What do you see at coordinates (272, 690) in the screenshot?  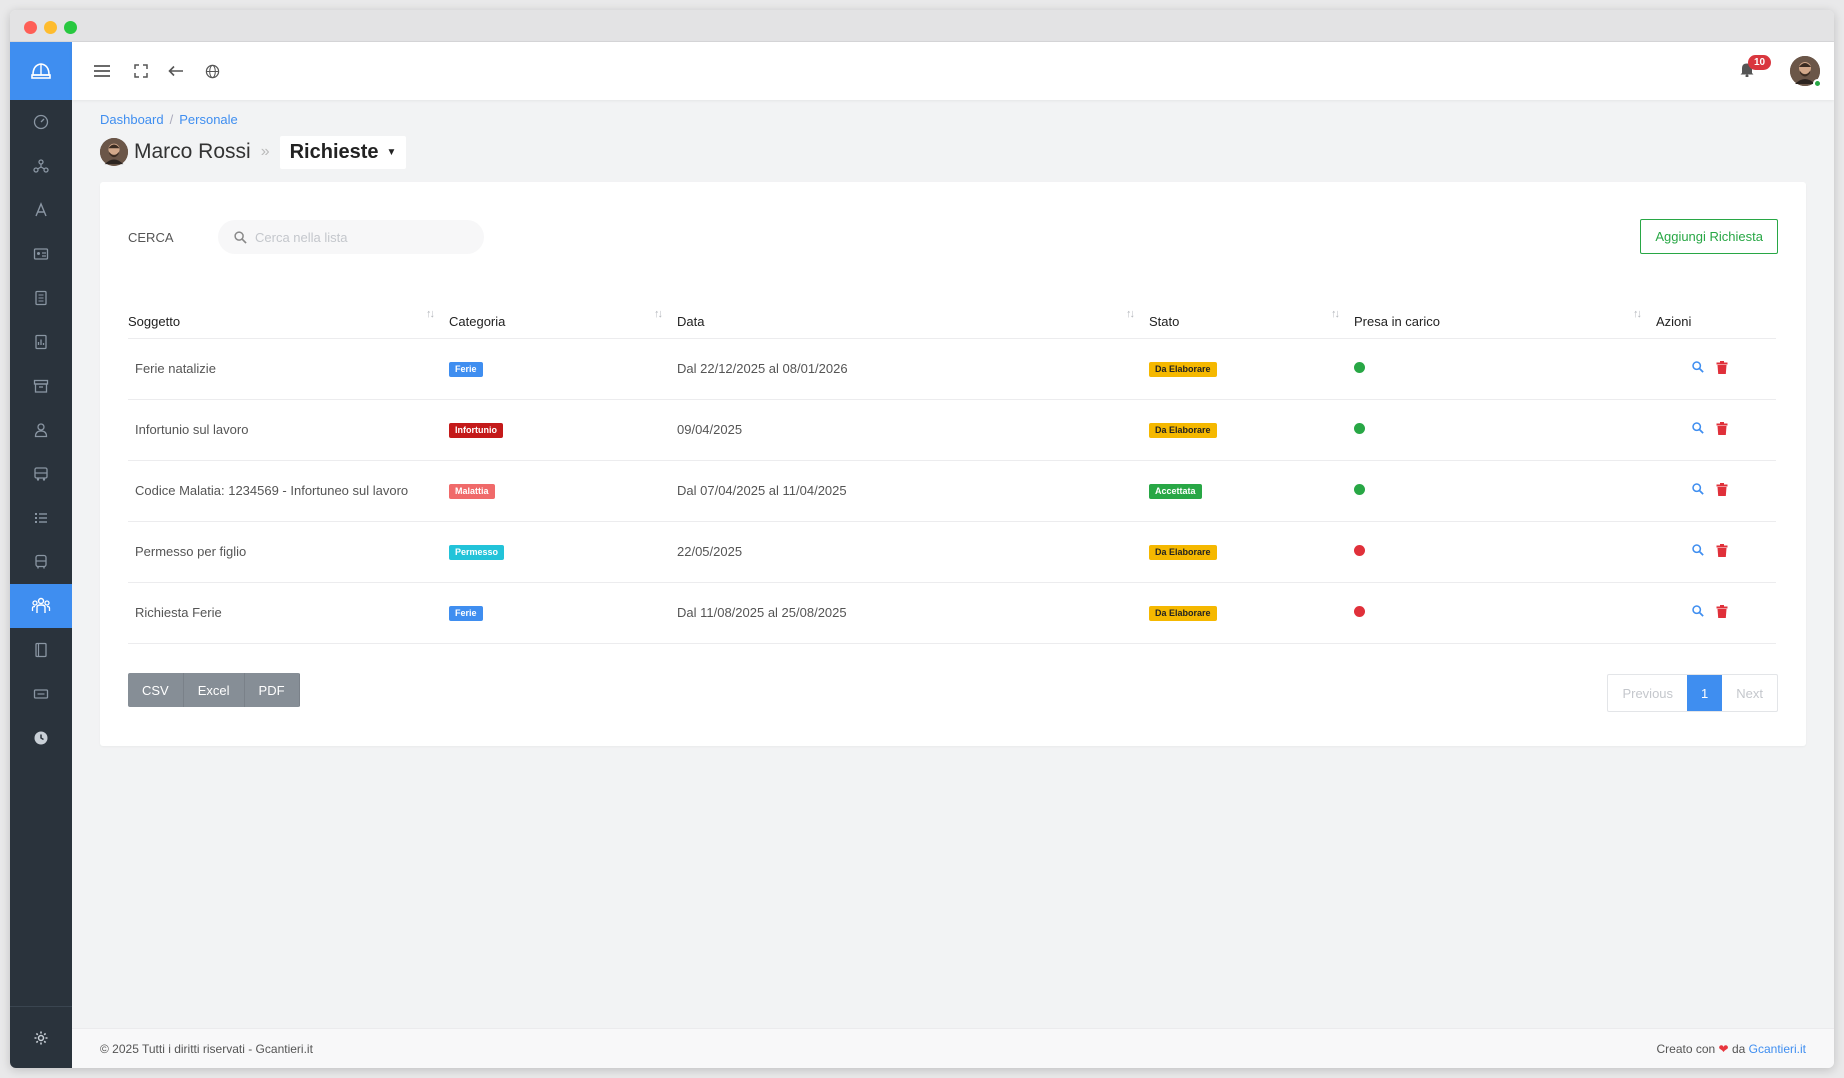 I see `export-pdf-button: PDF` at bounding box center [272, 690].